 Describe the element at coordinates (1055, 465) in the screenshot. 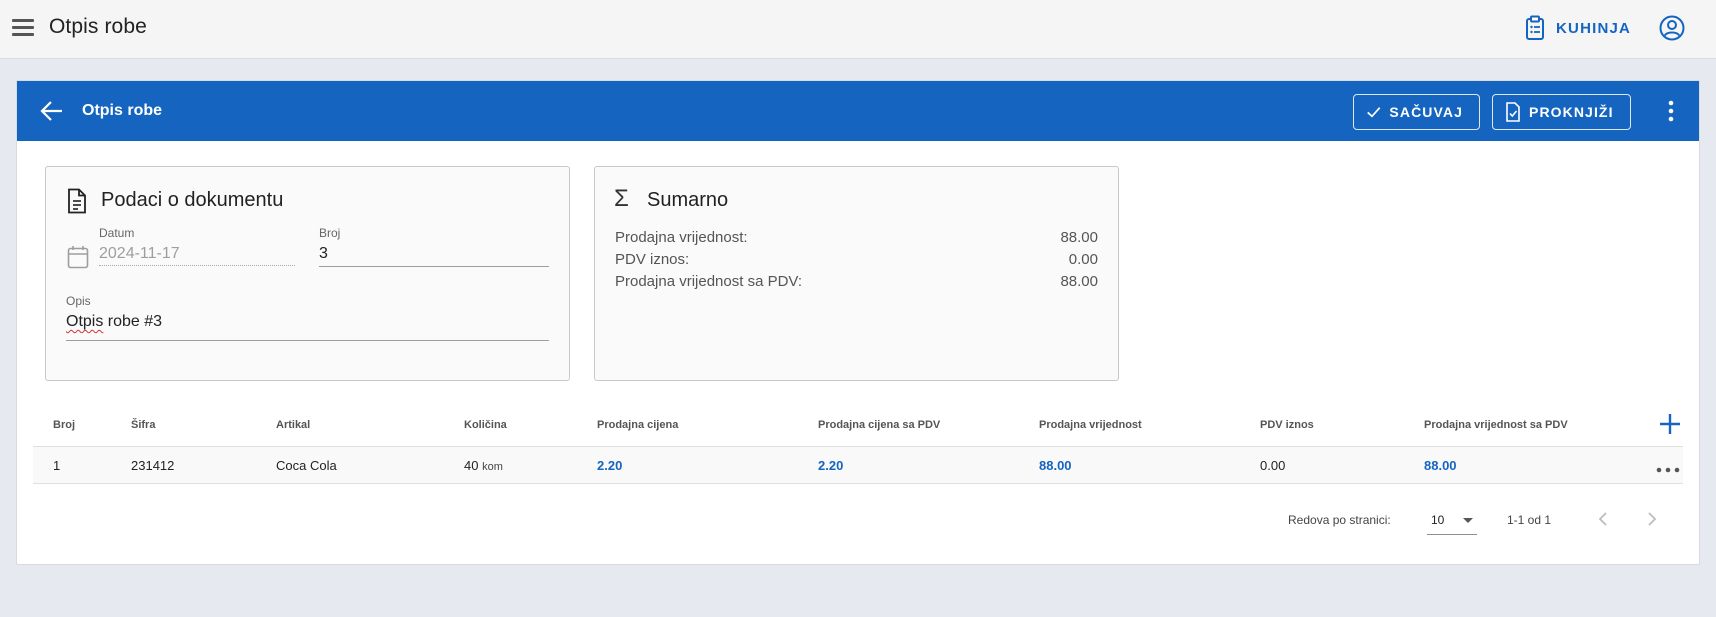

I see `cell-prodajna-vrijednost: 88.00` at that location.